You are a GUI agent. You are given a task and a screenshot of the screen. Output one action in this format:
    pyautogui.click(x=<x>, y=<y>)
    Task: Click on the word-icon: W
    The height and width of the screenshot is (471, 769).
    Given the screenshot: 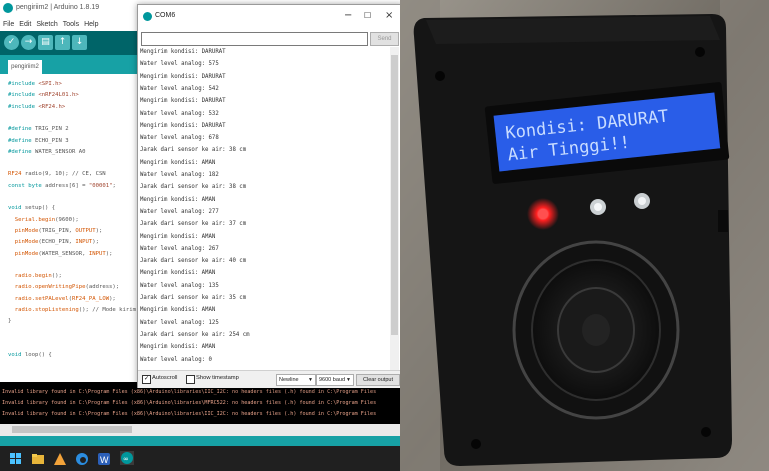 What is the action you would take?
    pyautogui.click(x=104, y=458)
    